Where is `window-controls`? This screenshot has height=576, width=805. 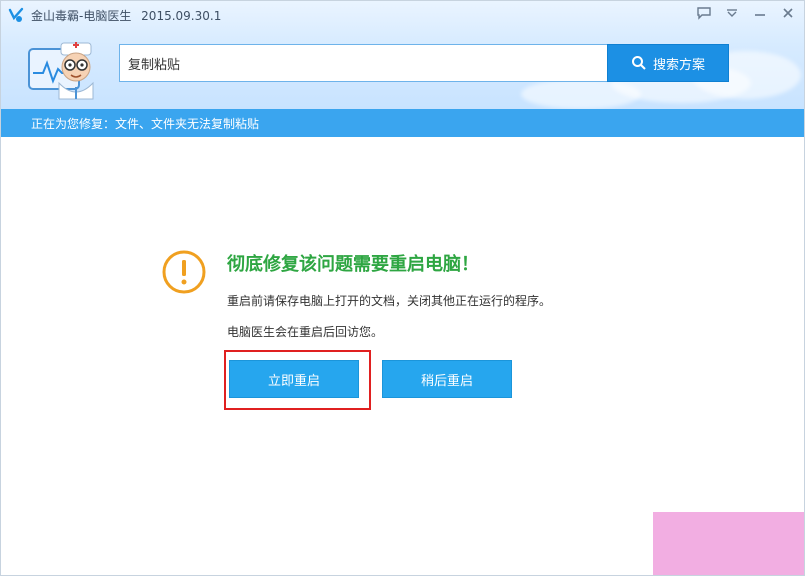
window-controls is located at coordinates (746, 13).